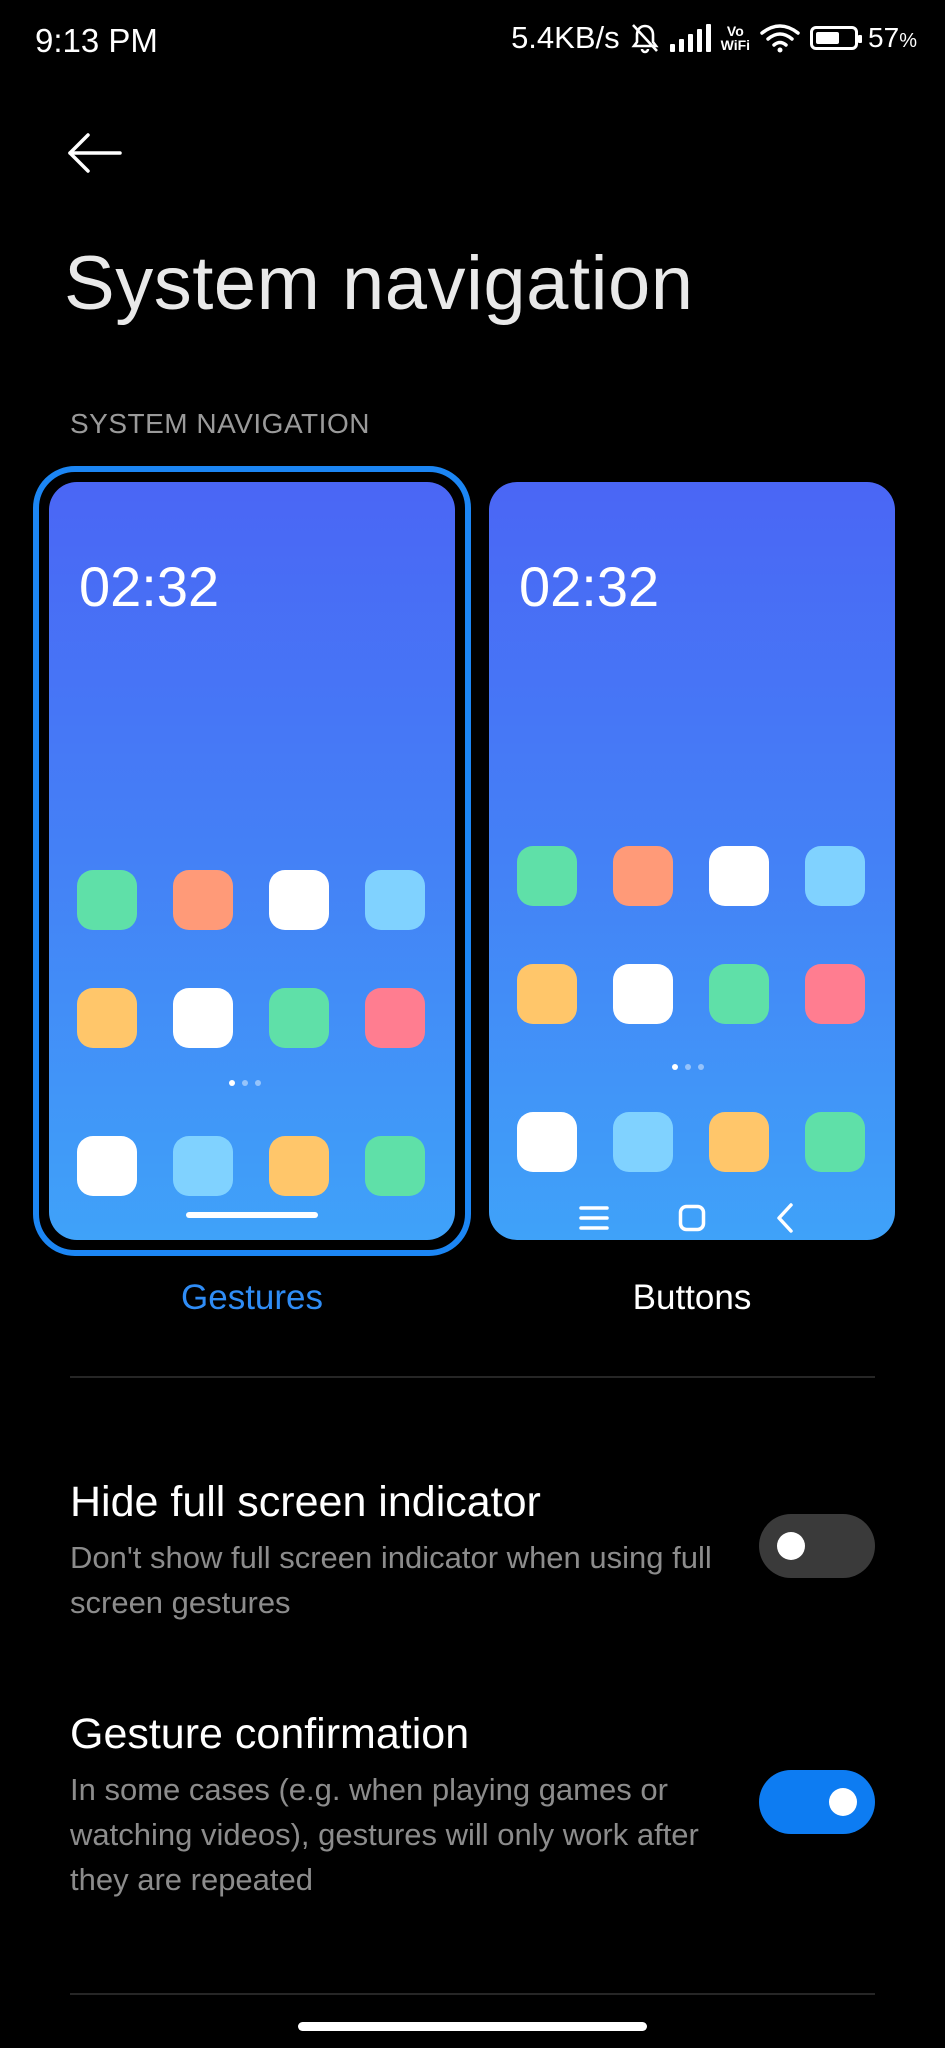 The image size is (945, 2048). I want to click on home-square-icon, so click(692, 1218).